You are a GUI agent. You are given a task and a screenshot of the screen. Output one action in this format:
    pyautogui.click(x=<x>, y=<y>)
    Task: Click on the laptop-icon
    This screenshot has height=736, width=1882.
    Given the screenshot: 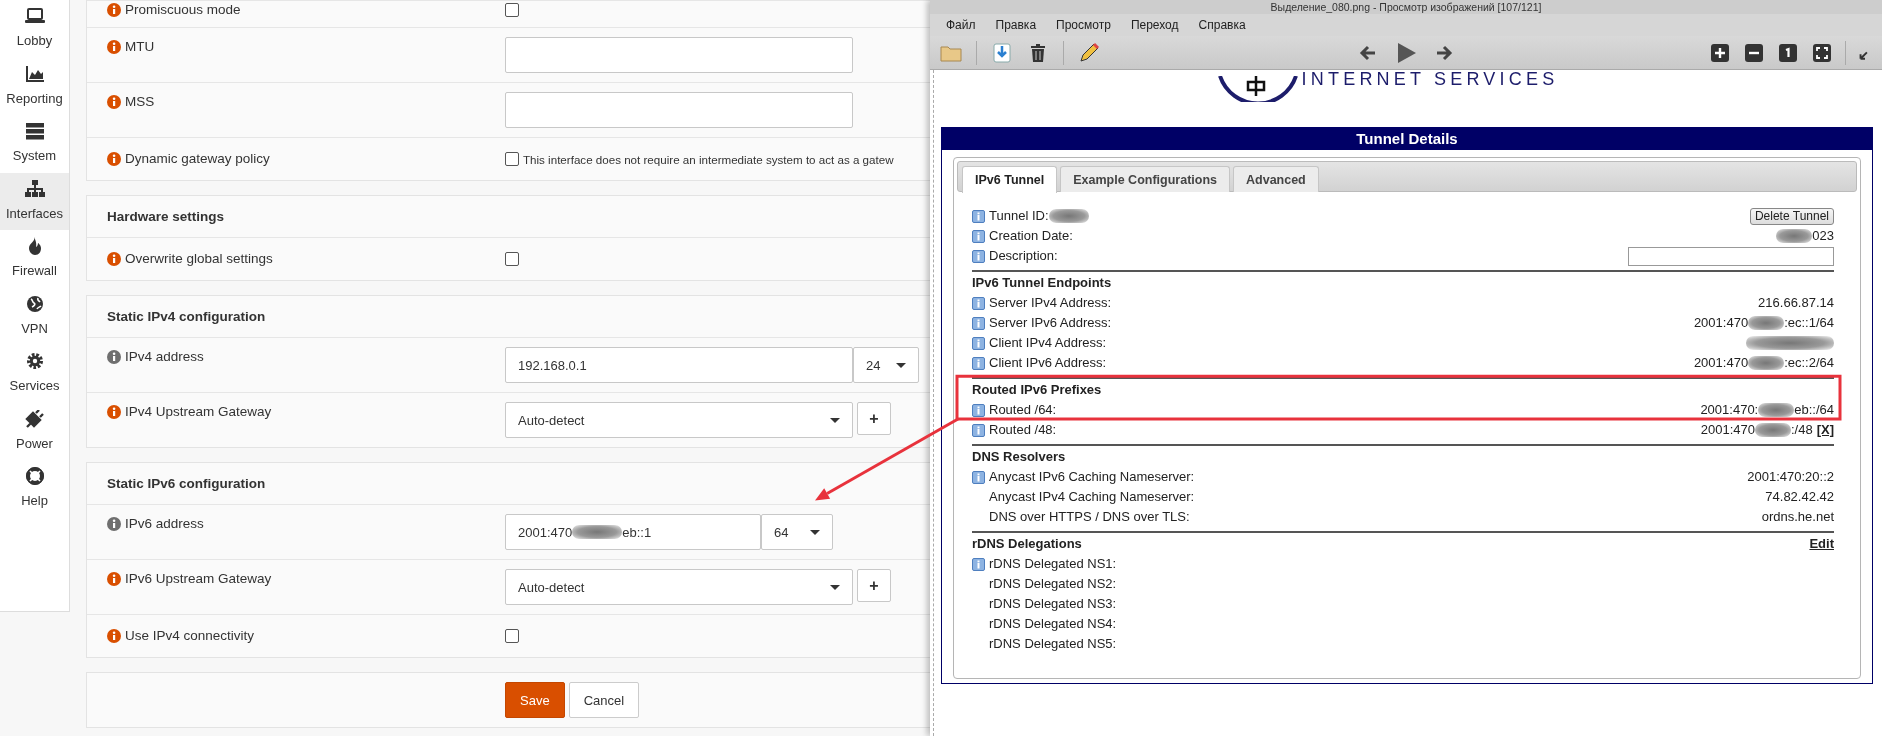 What is the action you would take?
    pyautogui.click(x=34, y=16)
    